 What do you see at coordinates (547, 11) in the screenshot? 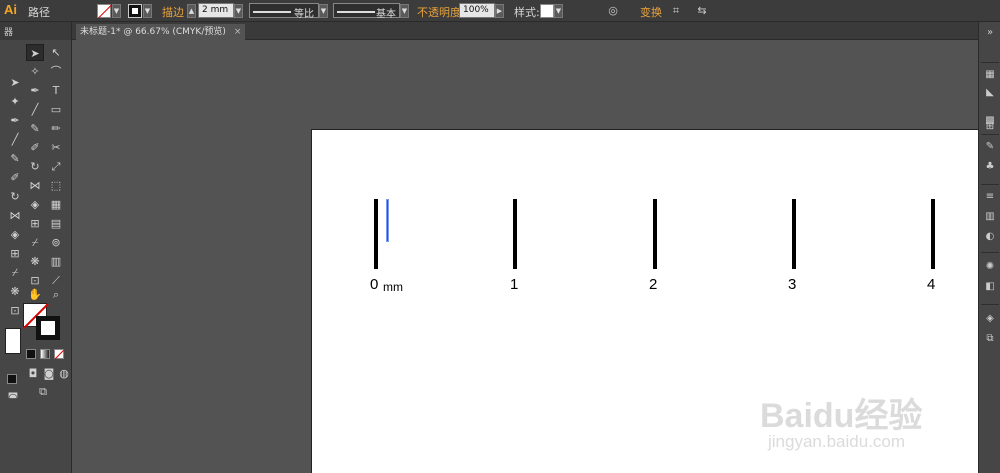
I see `graphic-style-swatch` at bounding box center [547, 11].